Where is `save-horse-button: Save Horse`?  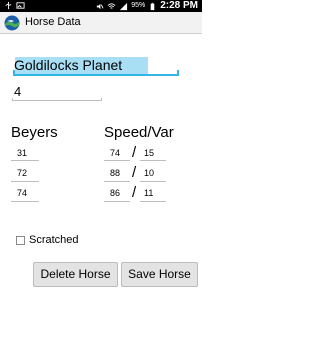 save-horse-button: Save Horse is located at coordinates (159, 274).